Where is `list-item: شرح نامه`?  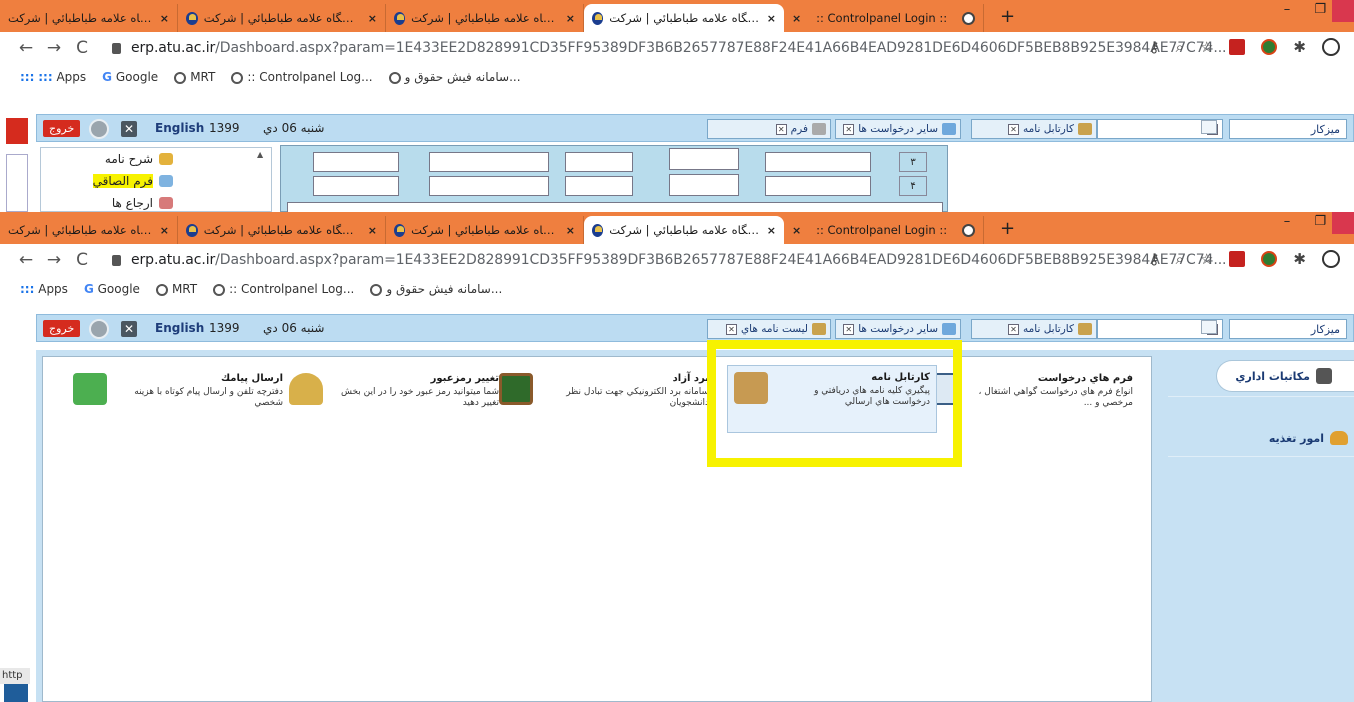
list-item: شرح نامه is located at coordinates (139, 159).